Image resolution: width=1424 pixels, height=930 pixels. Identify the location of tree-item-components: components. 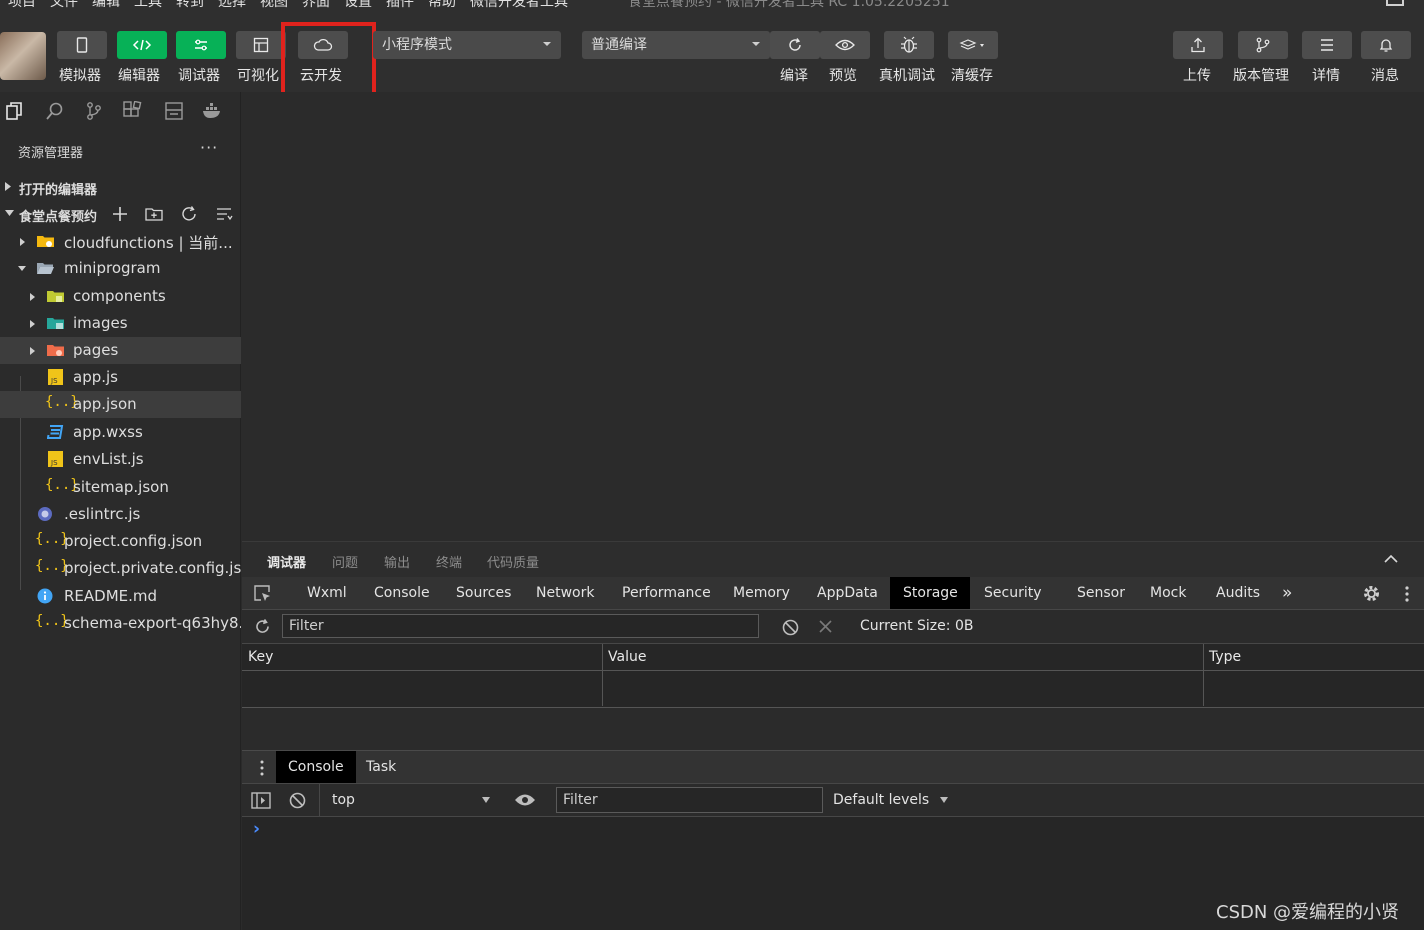
(120, 296).